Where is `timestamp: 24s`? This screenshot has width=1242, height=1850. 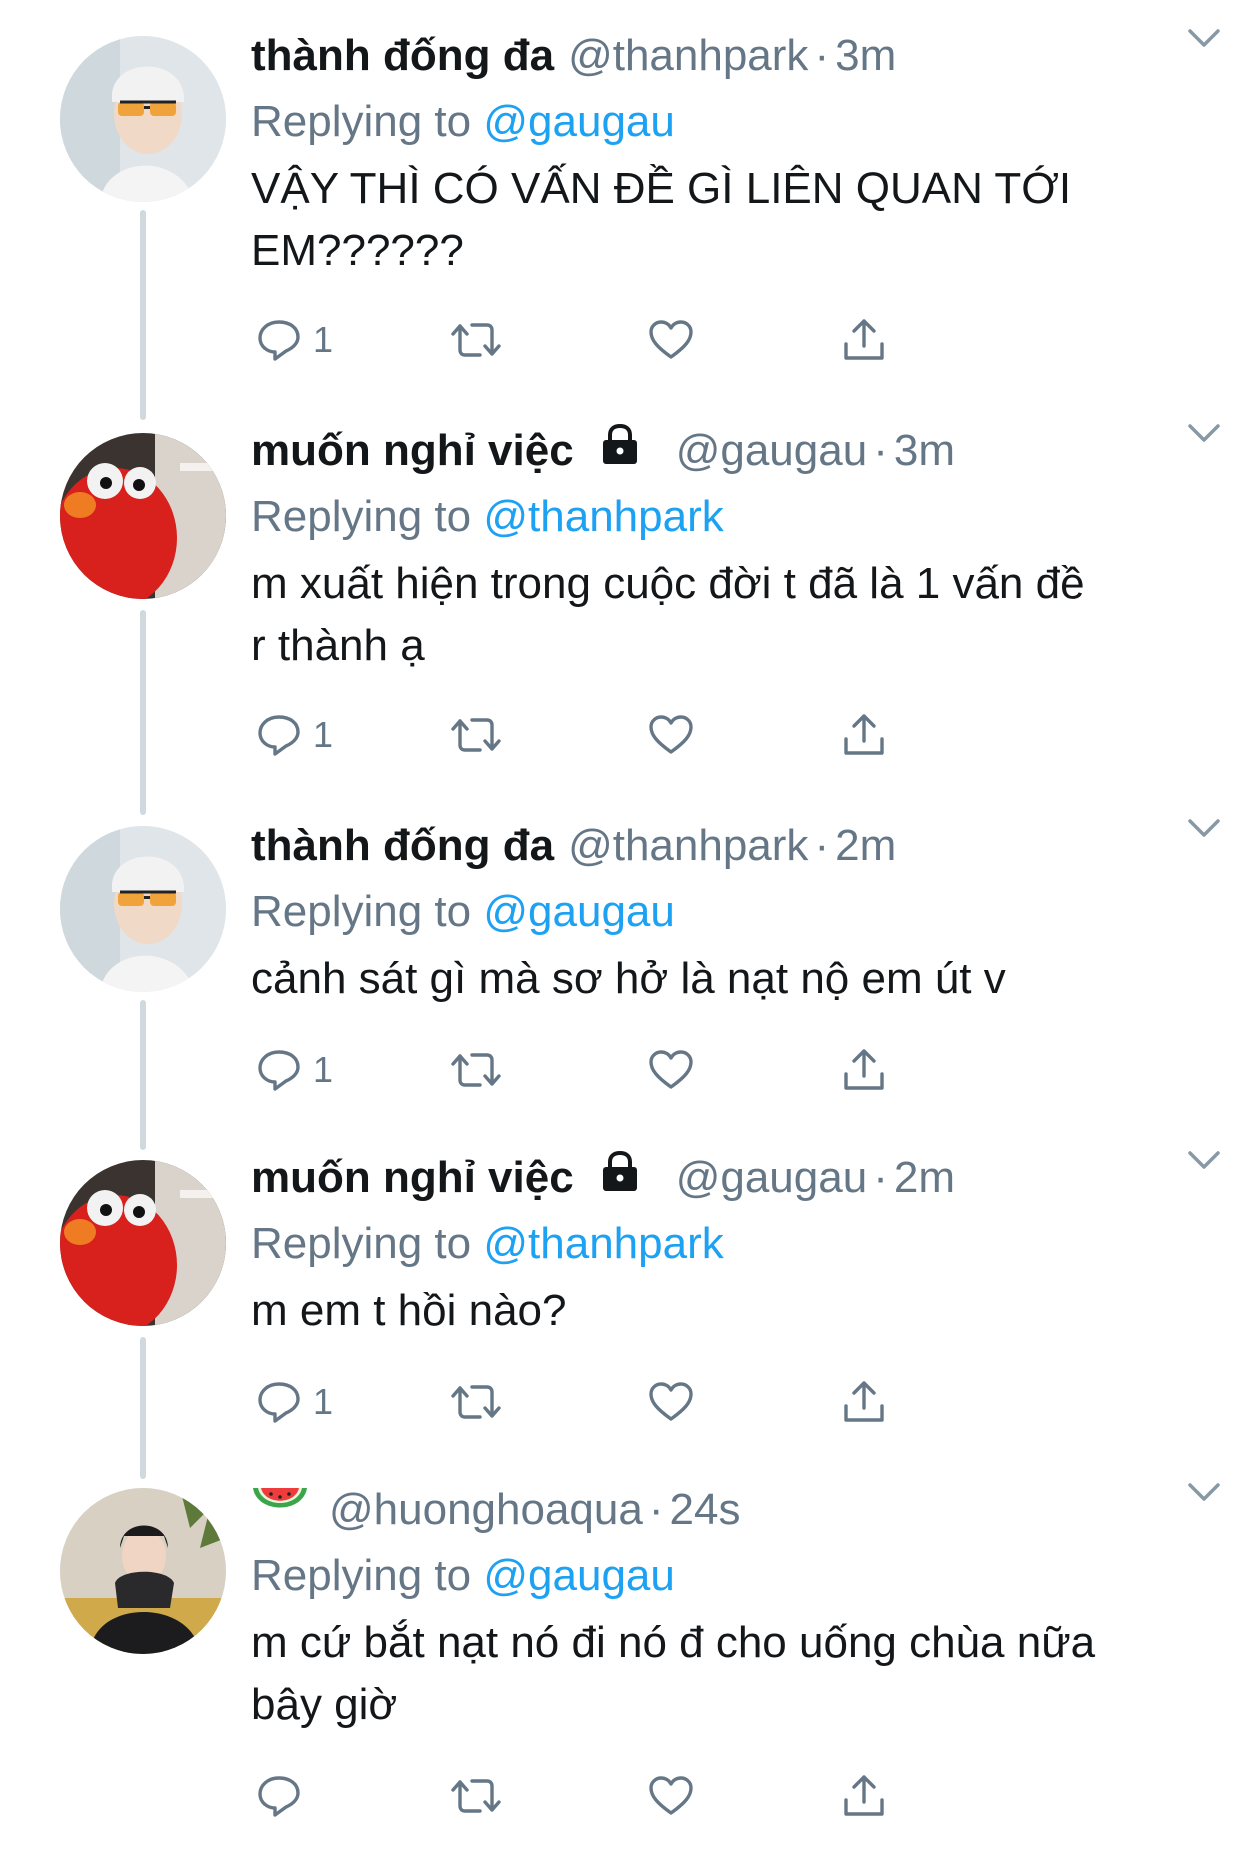
timestamp: 24s is located at coordinates (705, 1510).